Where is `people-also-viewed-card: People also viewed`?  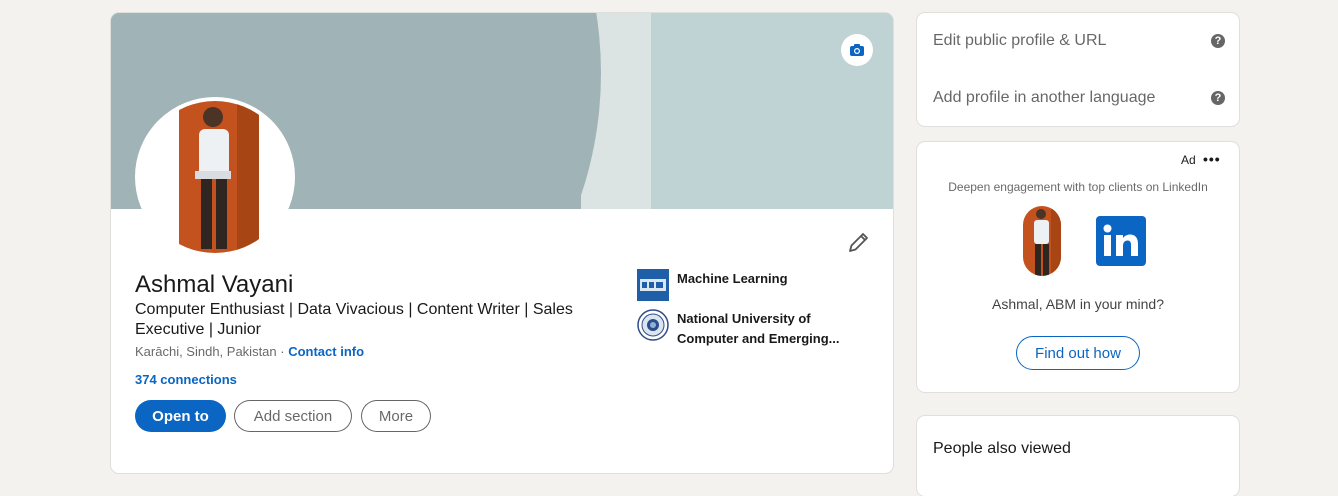
people-also-viewed-card: People also viewed is located at coordinates (1078, 456).